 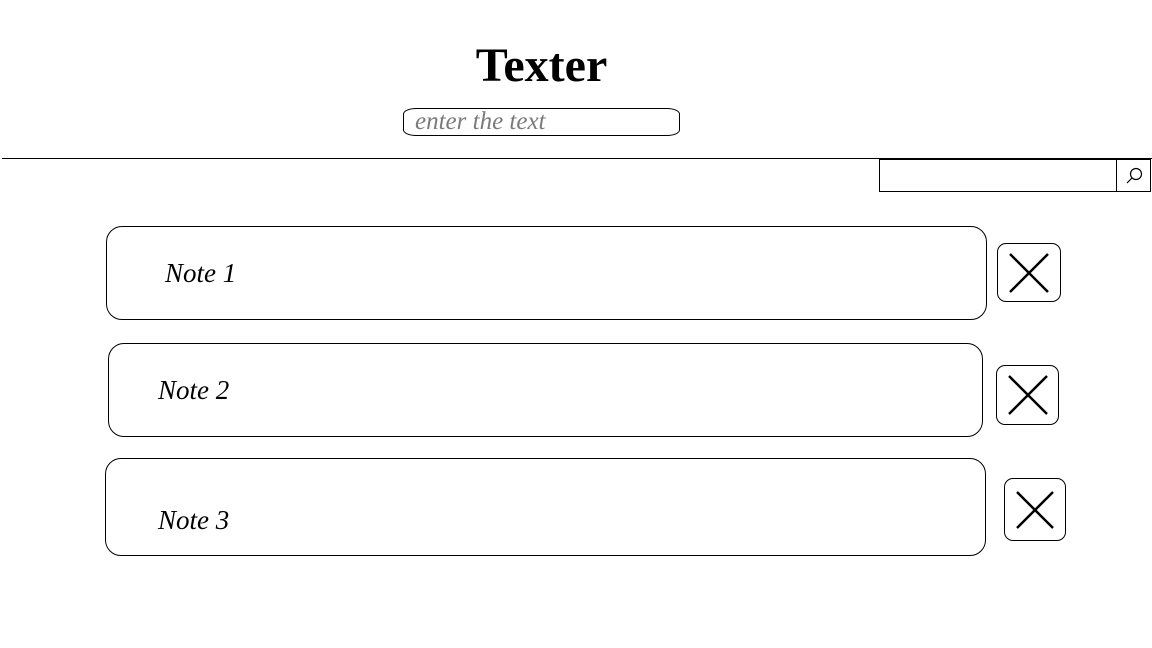 What do you see at coordinates (194, 390) in the screenshot?
I see `note-text: Note 2` at bounding box center [194, 390].